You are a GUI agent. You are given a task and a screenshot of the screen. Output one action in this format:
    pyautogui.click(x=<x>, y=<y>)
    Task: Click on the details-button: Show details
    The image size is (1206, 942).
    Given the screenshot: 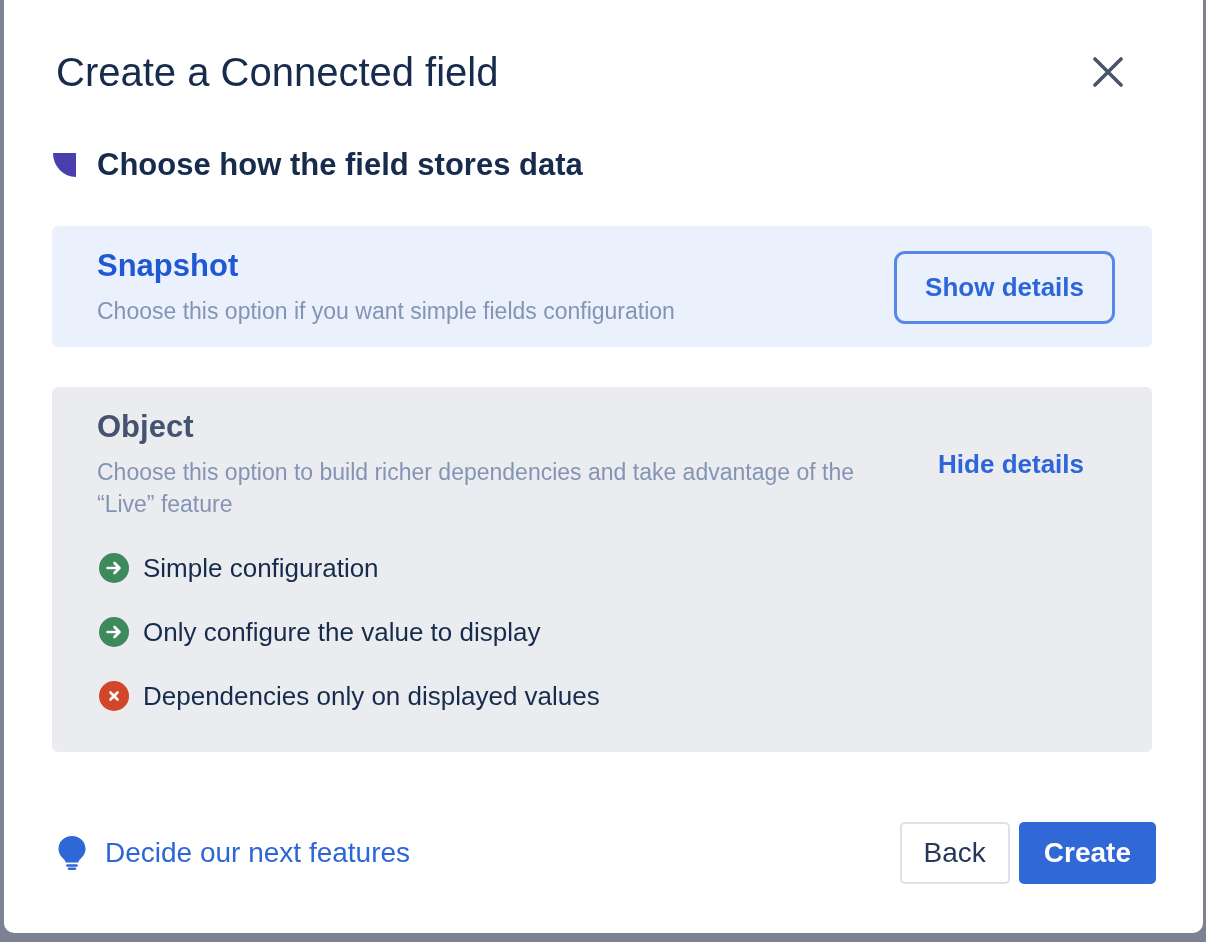 What is the action you would take?
    pyautogui.click(x=1004, y=287)
    